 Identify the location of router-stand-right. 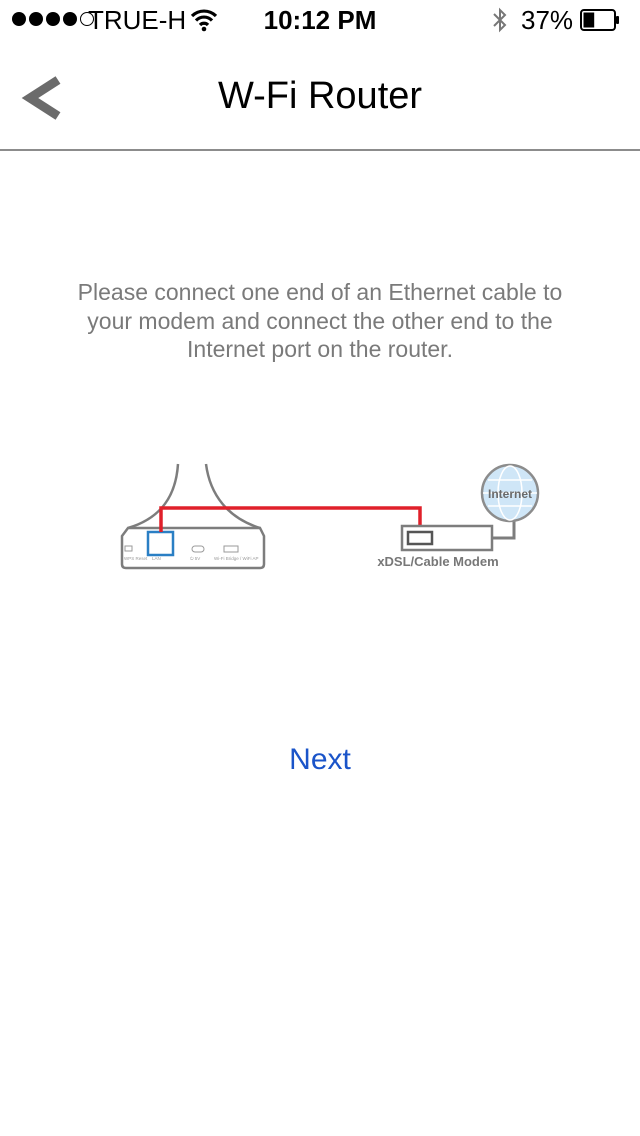
(232, 496).